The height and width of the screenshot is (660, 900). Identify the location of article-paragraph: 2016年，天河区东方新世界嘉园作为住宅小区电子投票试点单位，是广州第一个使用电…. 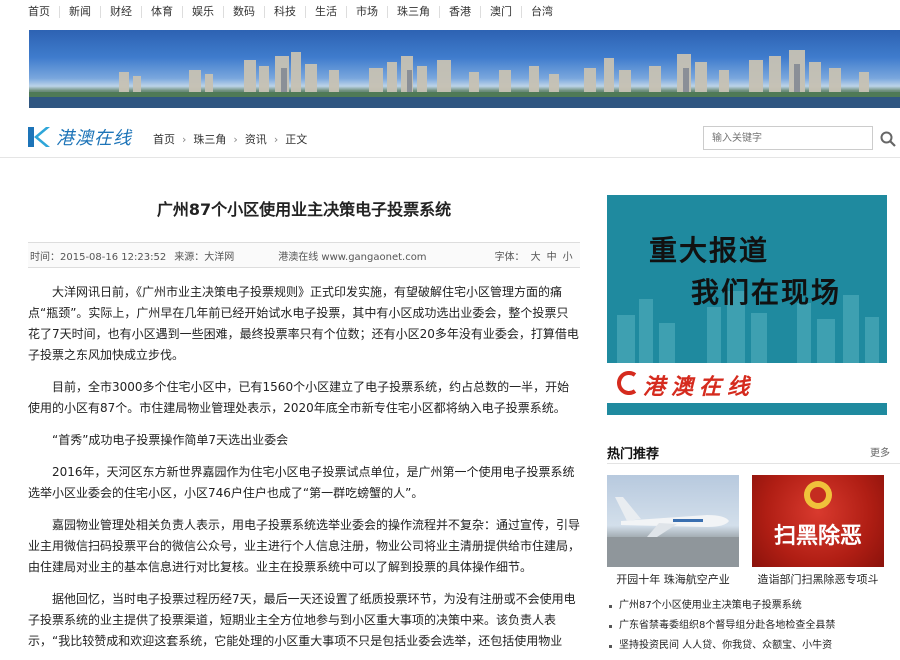
(301, 482).